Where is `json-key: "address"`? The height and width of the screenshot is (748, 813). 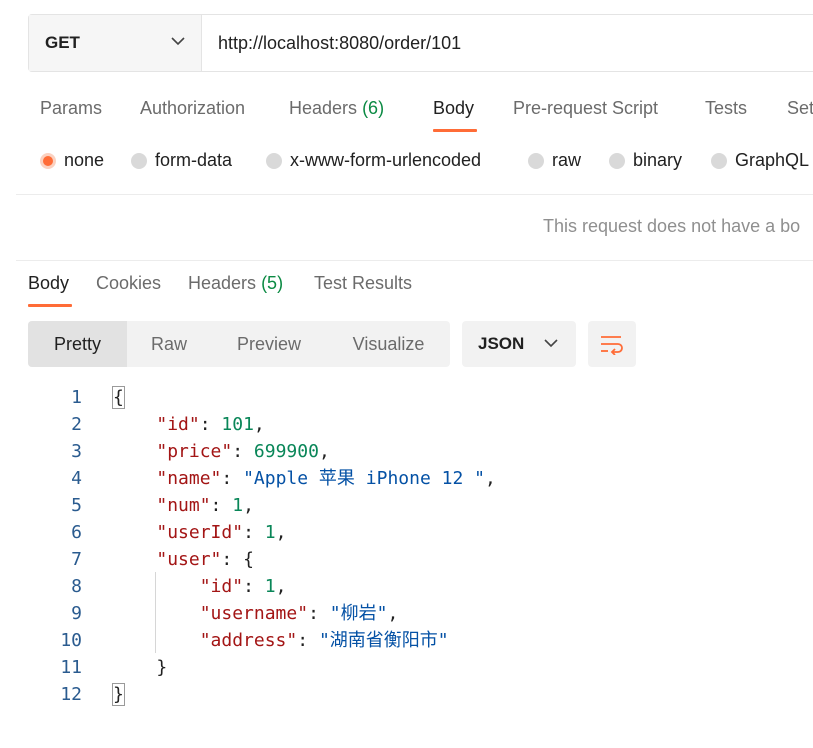
json-key: "address" is located at coordinates (248, 640).